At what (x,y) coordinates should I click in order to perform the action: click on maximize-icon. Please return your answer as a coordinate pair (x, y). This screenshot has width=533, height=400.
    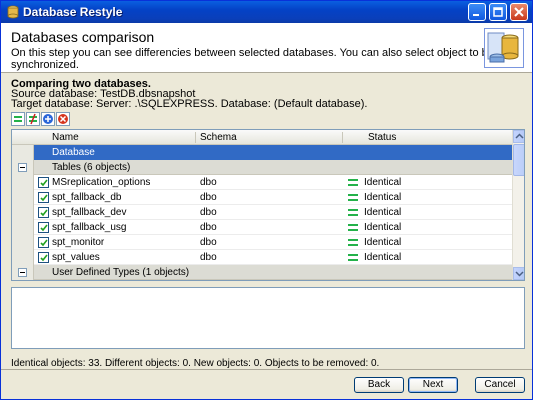
    Looking at the image, I should click on (498, 12).